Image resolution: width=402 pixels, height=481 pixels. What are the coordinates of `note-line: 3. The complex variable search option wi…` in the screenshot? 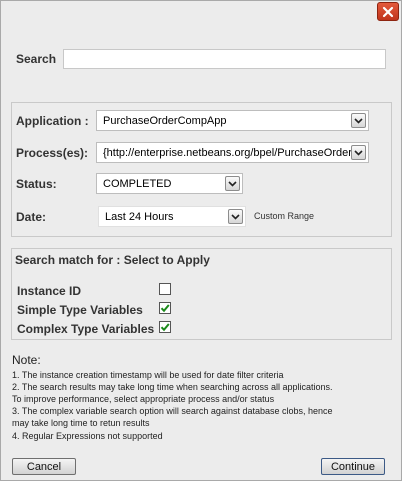 It's located at (172, 411).